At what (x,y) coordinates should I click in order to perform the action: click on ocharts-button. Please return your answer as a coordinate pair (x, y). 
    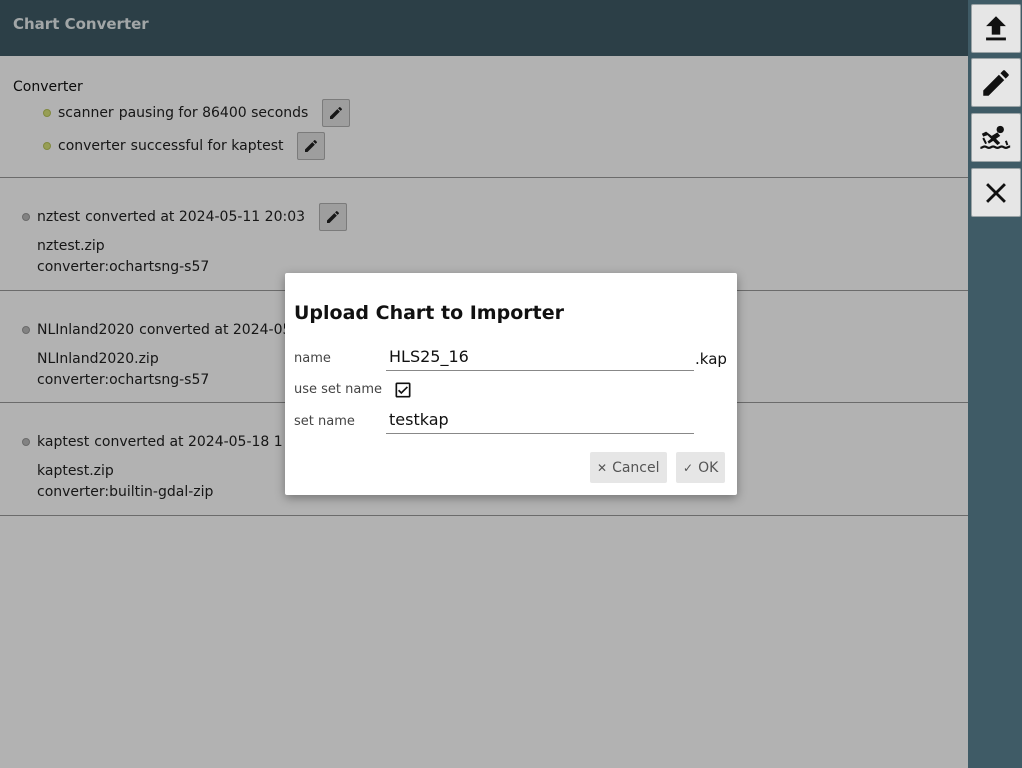
    Looking at the image, I should click on (996, 137).